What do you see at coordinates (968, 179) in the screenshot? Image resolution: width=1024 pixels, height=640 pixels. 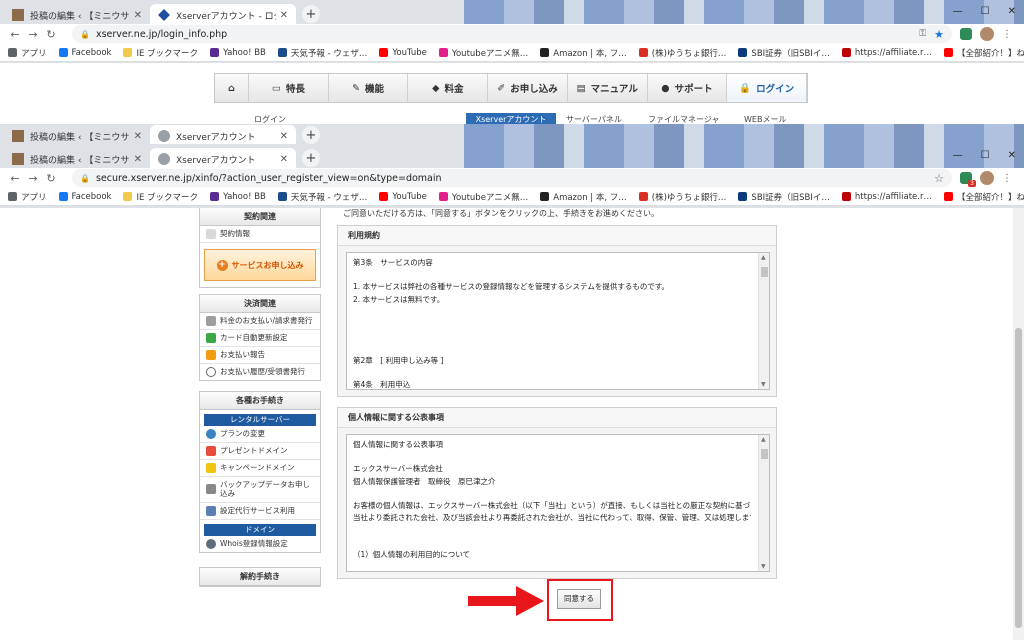 I see `extension-icon: 3` at bounding box center [968, 179].